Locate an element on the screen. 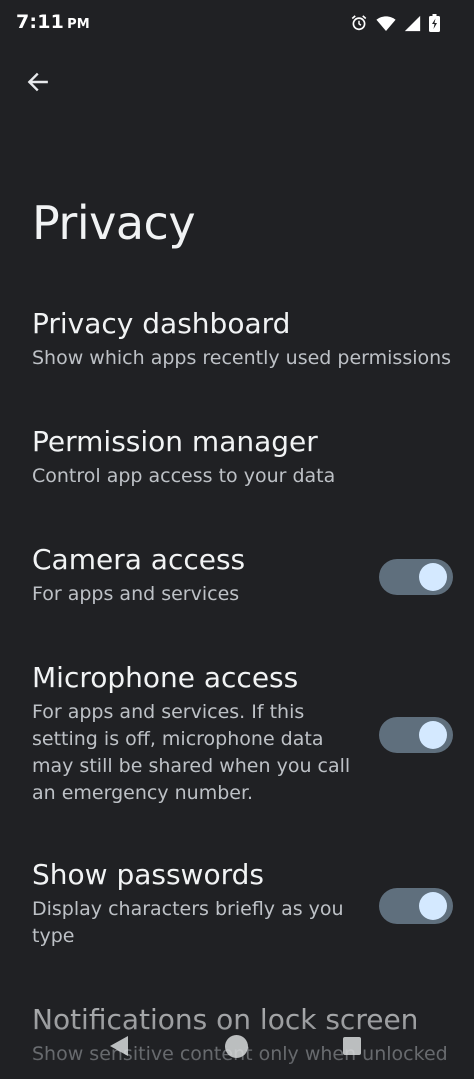 This screenshot has height=1079, width=474. arrow-back-icon is located at coordinates (38, 84).